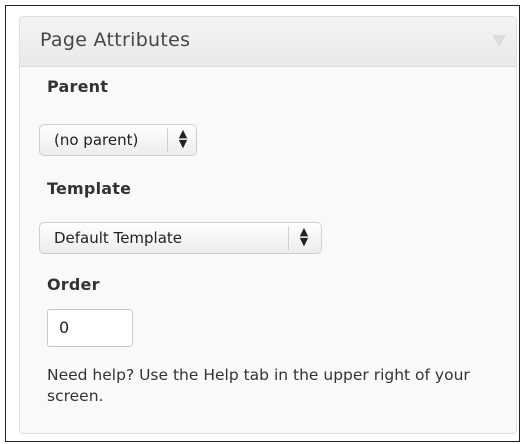  What do you see at coordinates (96, 140) in the screenshot?
I see `parent-select-value: (no parent)` at bounding box center [96, 140].